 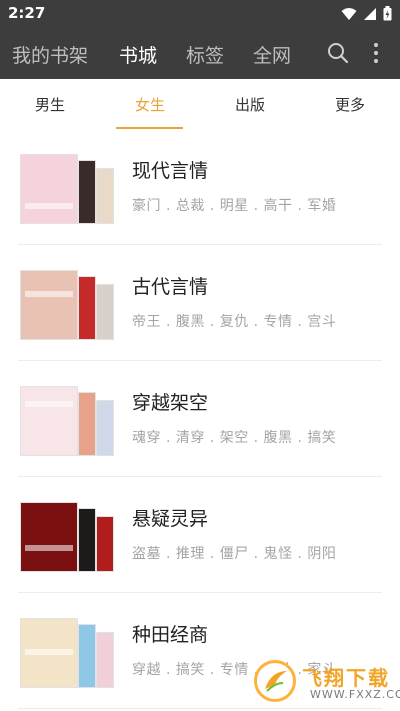 I want to click on sub-tab-more: 更多, so click(x=350, y=104).